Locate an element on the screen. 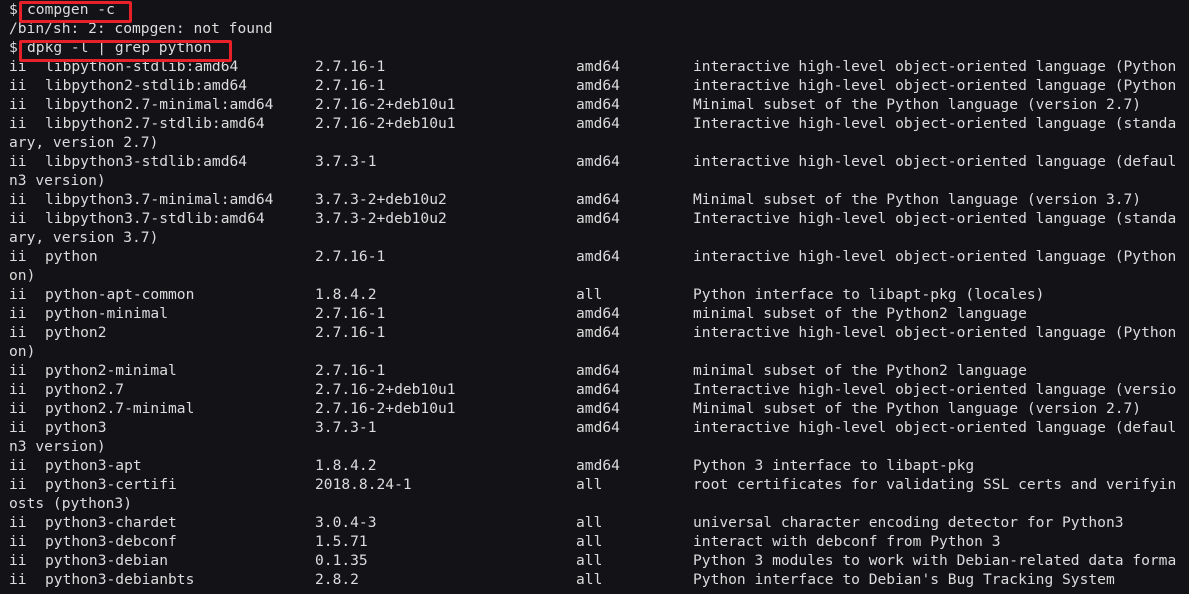  output-text: ary, version 3.7) is located at coordinates (84, 237).